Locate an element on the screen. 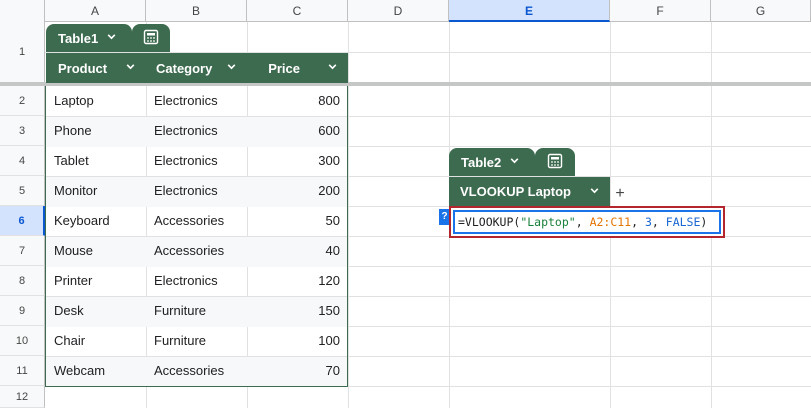 The image size is (811, 408). table2-header-vlookup-laptop: VLOOKUP Laptop is located at coordinates (529, 191).